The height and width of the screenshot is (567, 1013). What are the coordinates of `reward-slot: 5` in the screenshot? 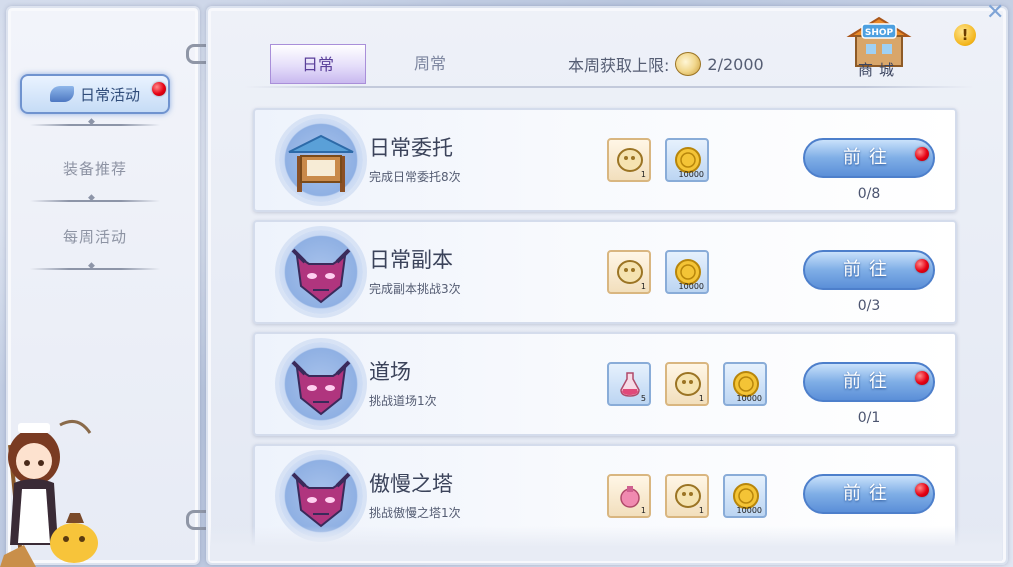 It's located at (629, 384).